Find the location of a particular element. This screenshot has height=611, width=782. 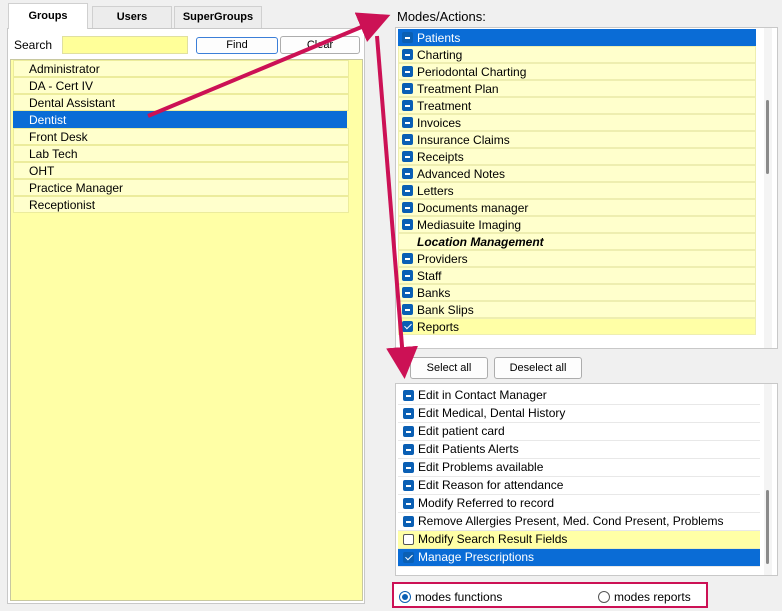

function-item-label: Edit patient card is located at coordinates (461, 431).